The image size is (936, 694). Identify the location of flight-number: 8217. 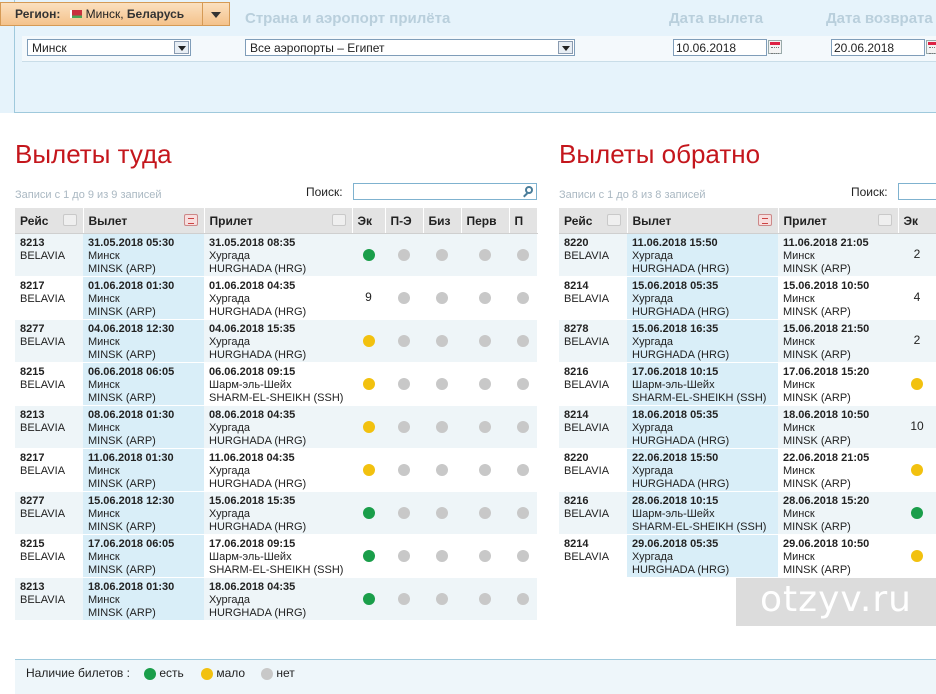
(32, 458).